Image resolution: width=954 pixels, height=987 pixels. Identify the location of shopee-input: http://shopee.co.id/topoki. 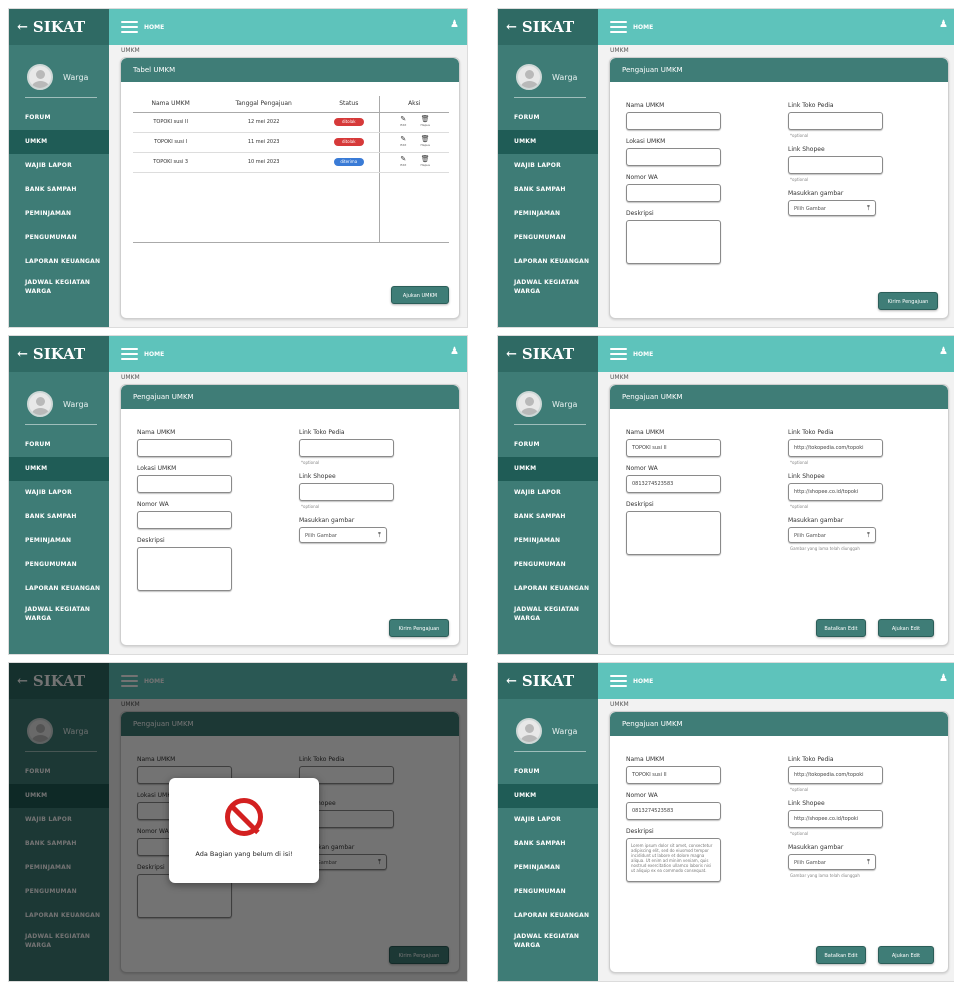
(835, 819).